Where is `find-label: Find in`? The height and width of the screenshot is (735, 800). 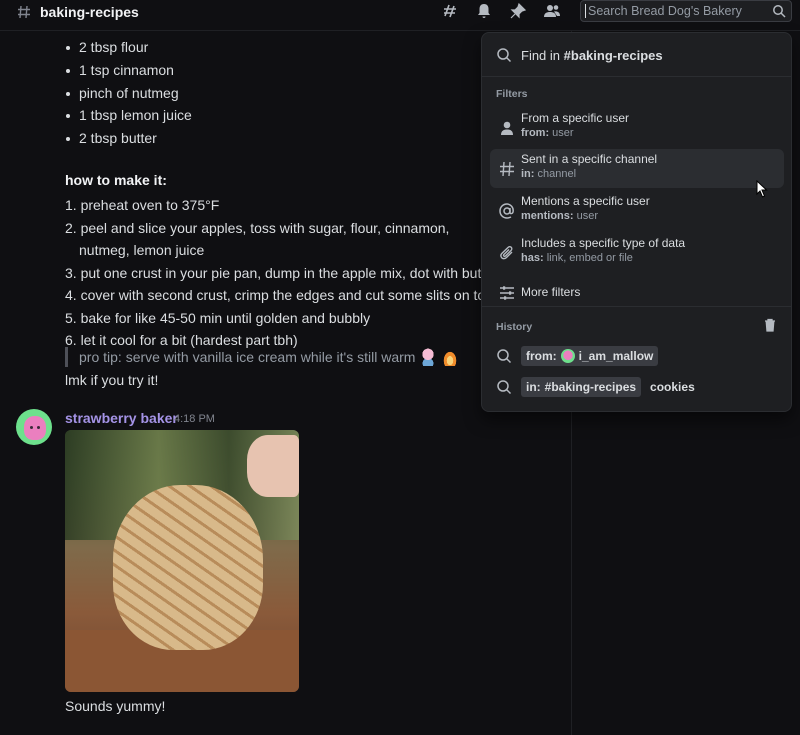 find-label: Find in is located at coordinates (541, 55).